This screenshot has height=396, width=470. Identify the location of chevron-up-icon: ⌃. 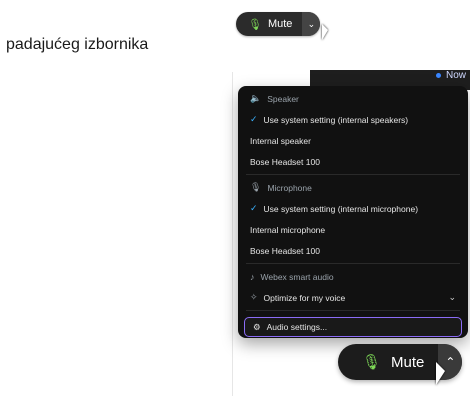
(450, 362).